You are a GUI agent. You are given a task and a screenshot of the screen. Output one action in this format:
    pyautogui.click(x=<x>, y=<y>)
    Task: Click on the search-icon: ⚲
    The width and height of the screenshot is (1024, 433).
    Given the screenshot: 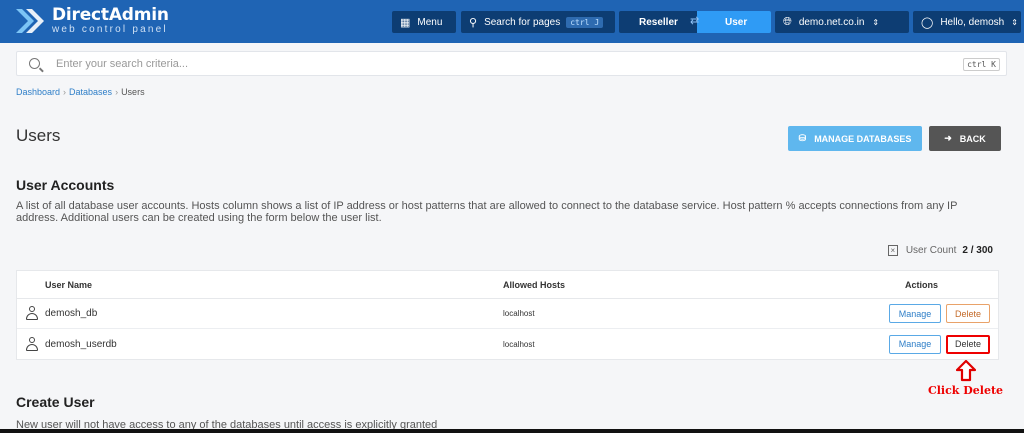 What is the action you would take?
    pyautogui.click(x=473, y=22)
    